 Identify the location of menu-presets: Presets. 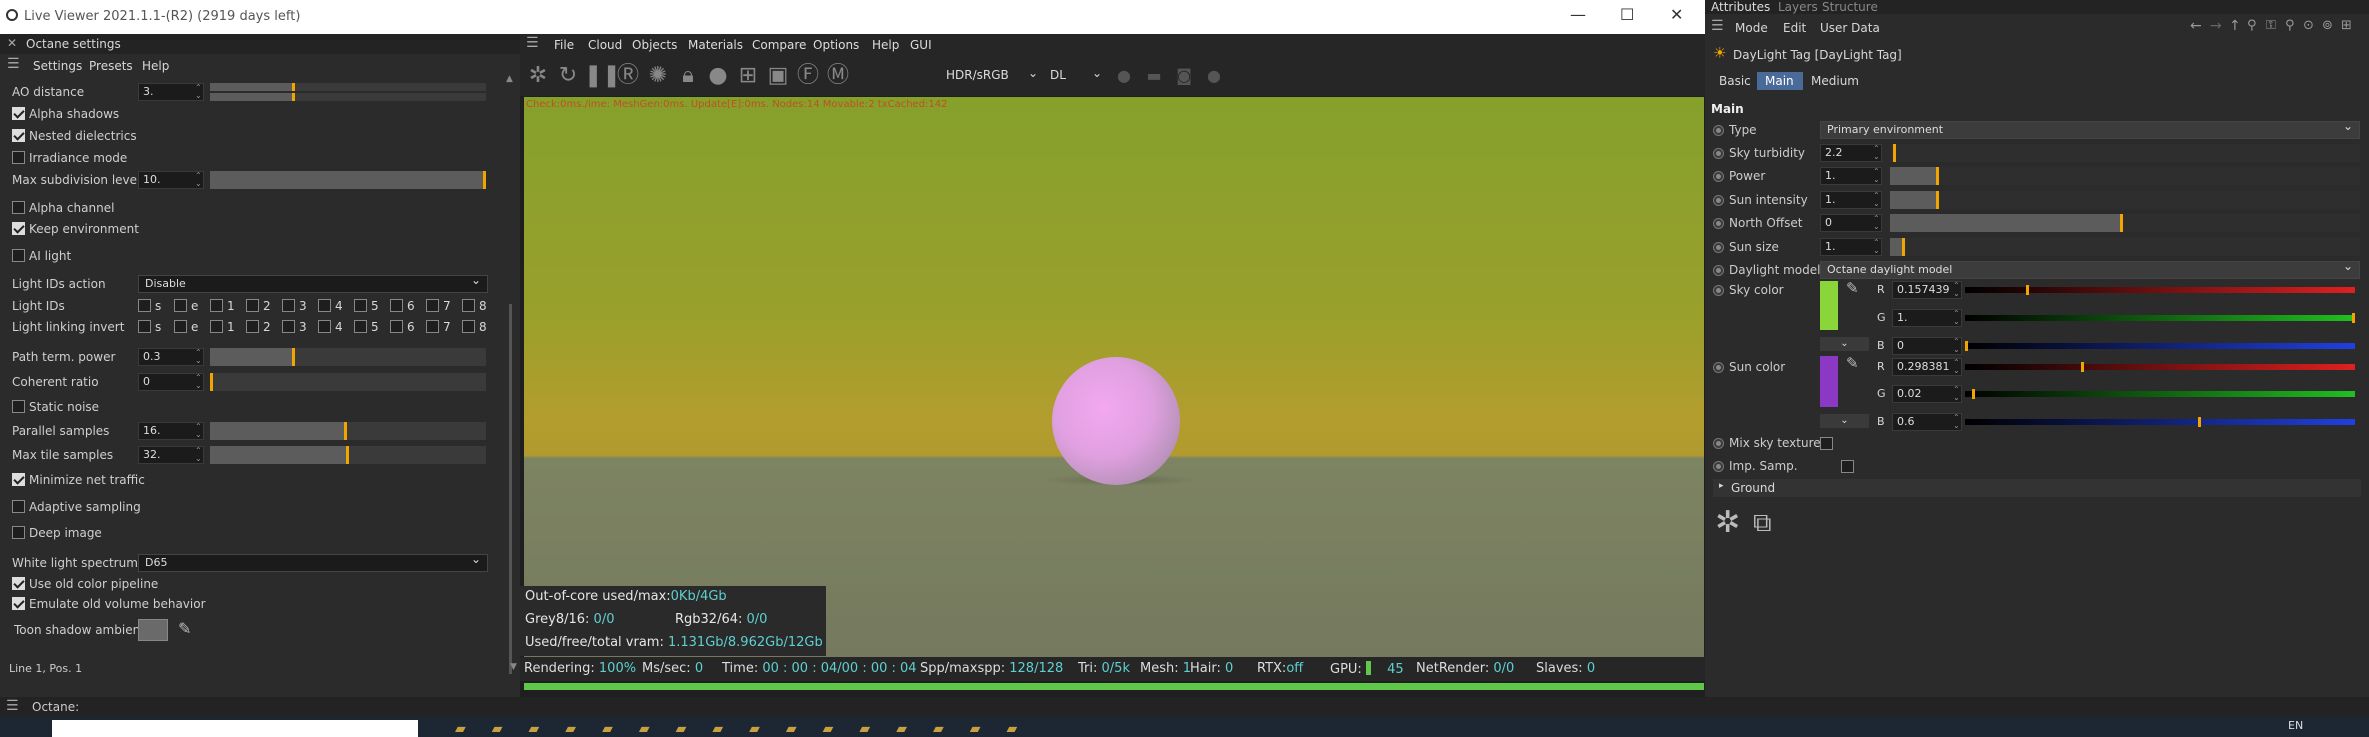
(111, 66).